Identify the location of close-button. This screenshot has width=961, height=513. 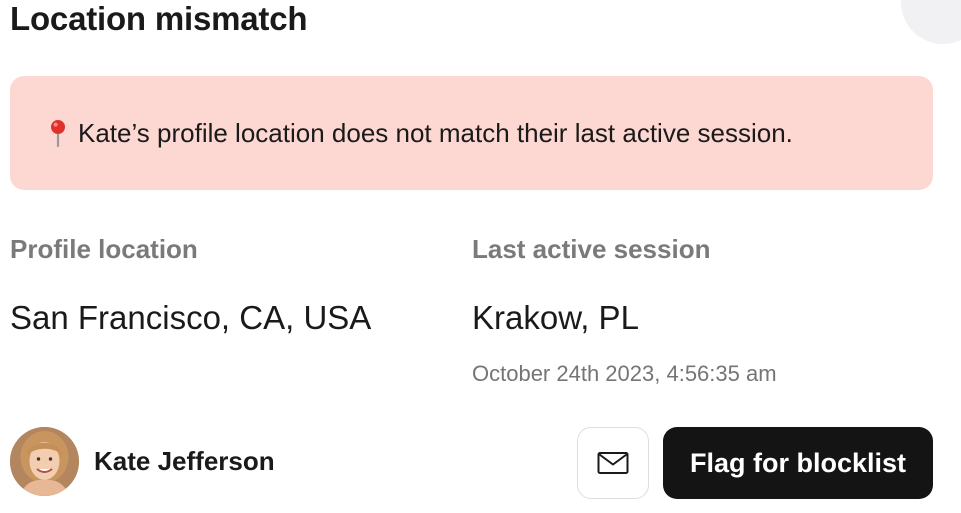
(931, 22).